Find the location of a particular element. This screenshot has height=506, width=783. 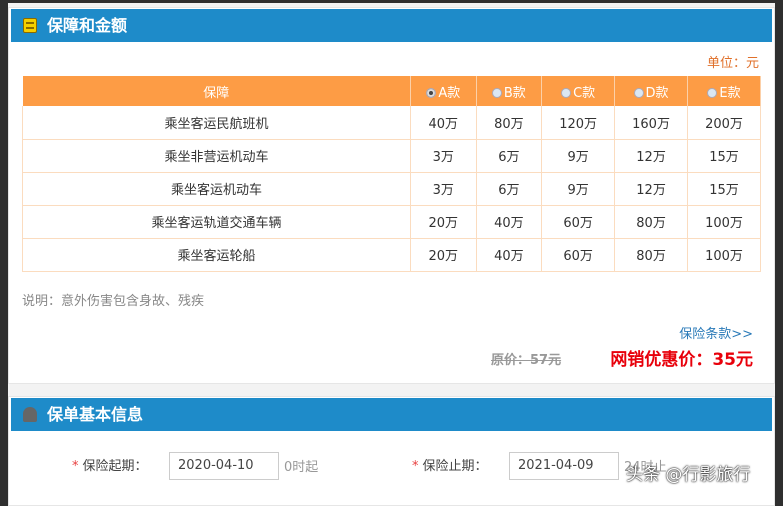

section-title: 保障和金额 is located at coordinates (87, 25).